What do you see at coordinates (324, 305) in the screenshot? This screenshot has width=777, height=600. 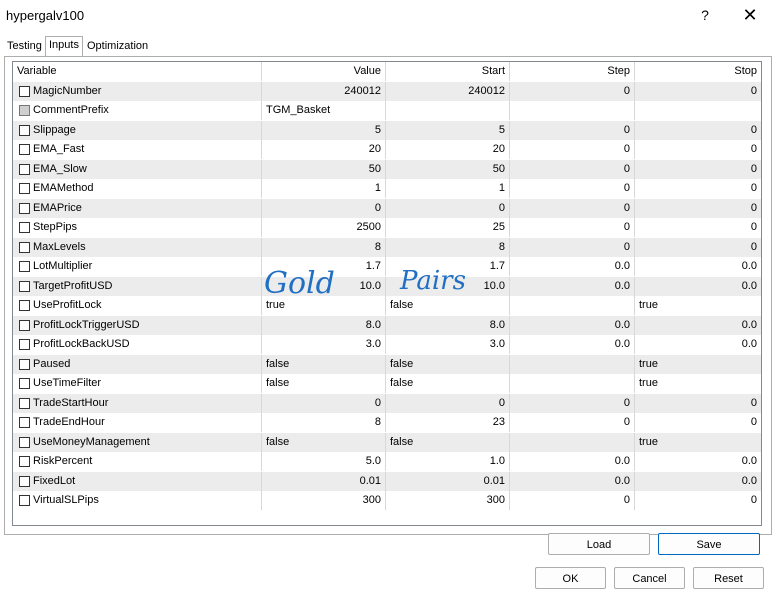 I see `value-cell: true` at bounding box center [324, 305].